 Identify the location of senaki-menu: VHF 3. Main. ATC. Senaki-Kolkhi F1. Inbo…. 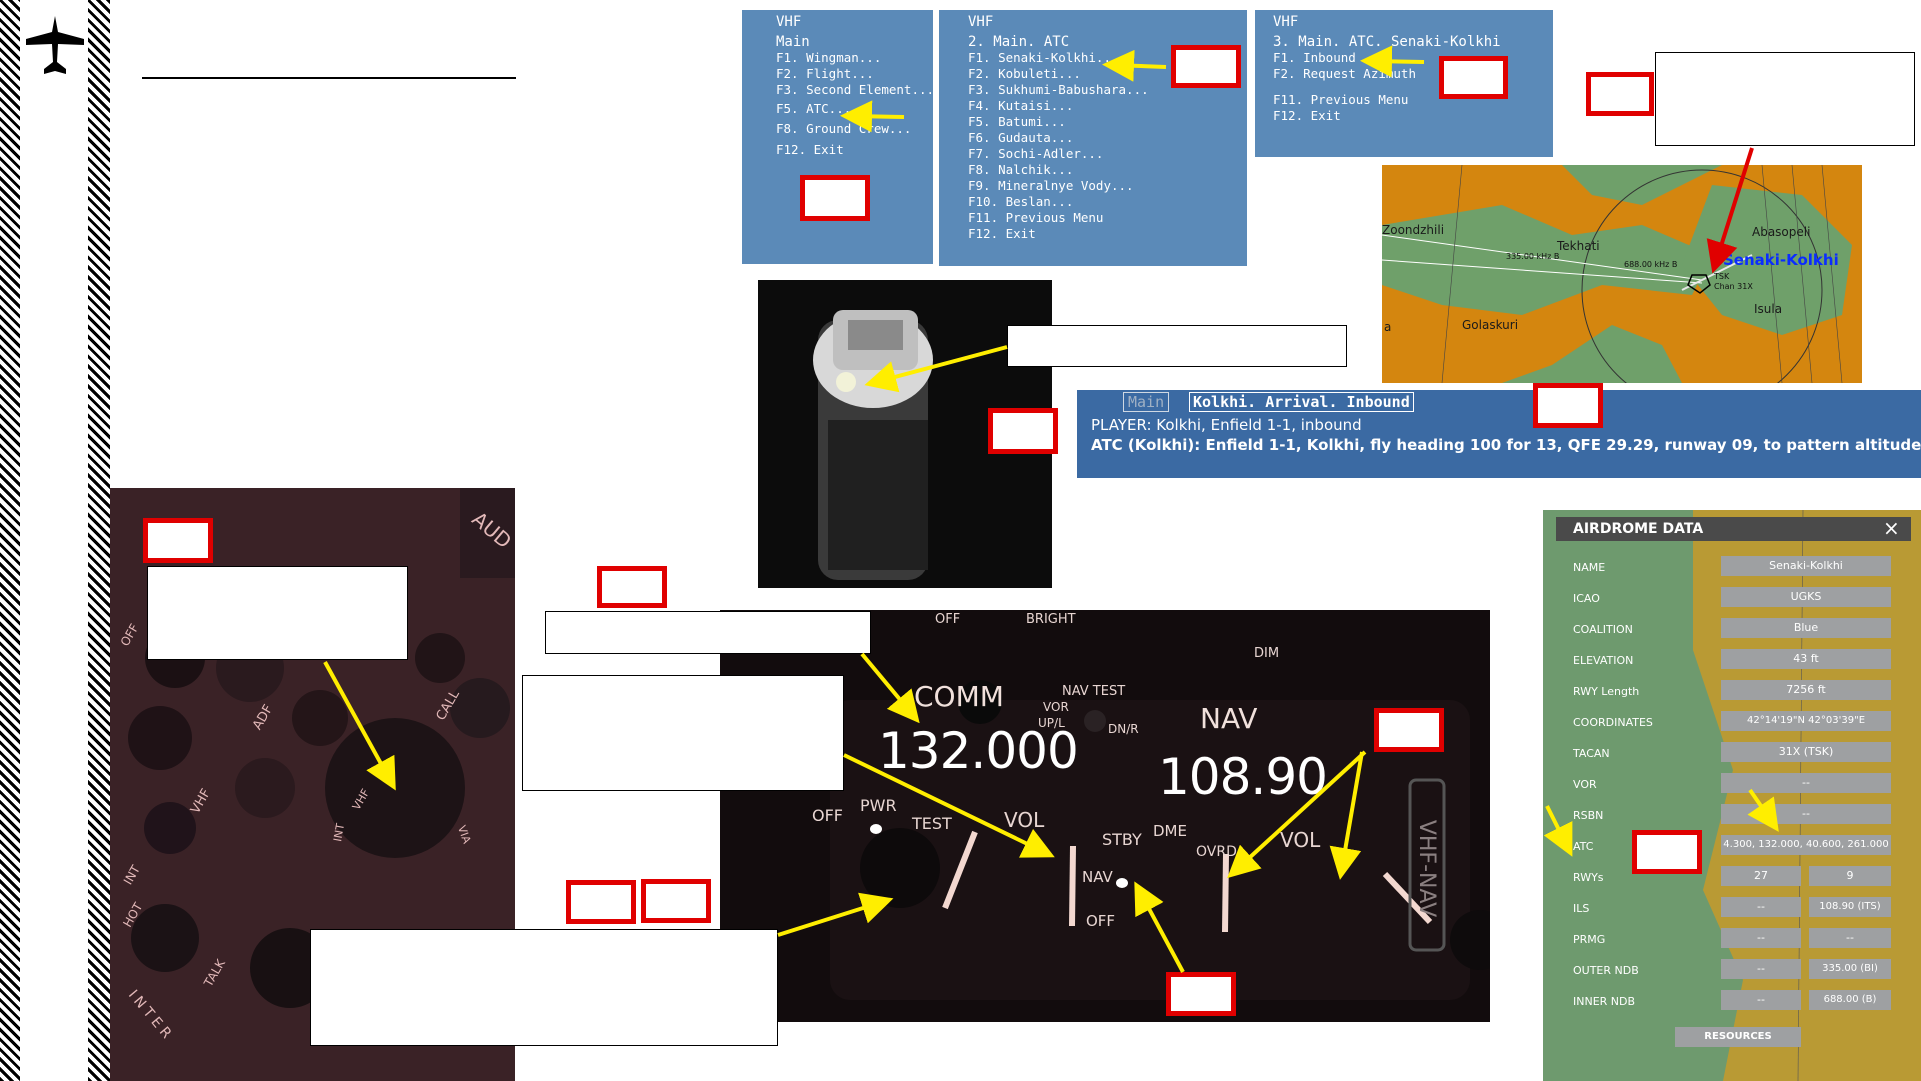
(1404, 83).